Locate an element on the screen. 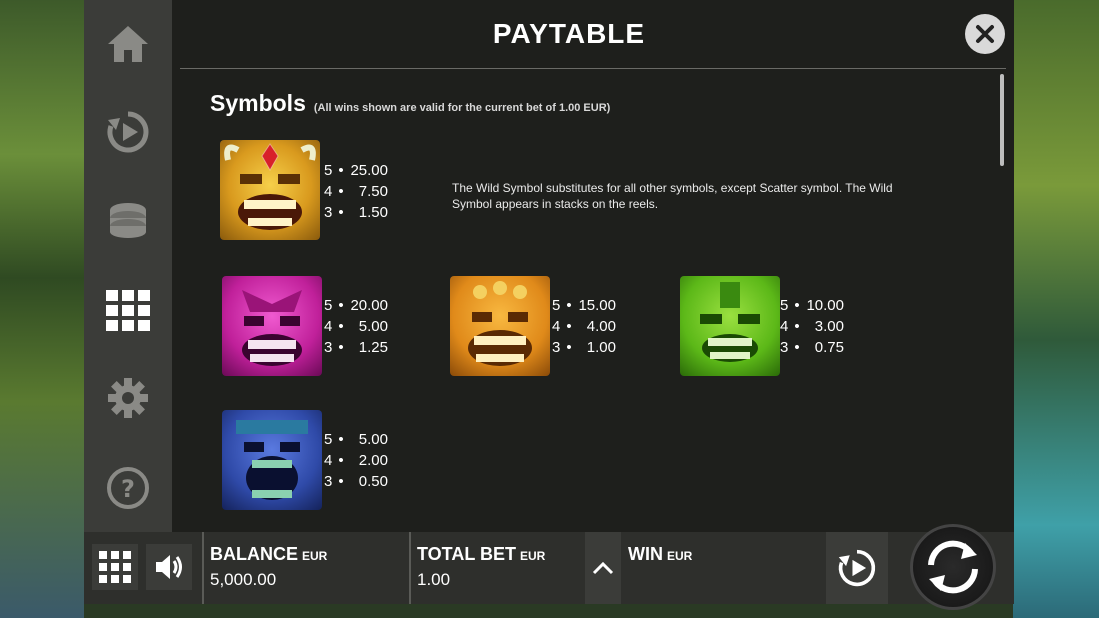 This screenshot has width=1099, height=618. background-left is located at coordinates (42, 309).